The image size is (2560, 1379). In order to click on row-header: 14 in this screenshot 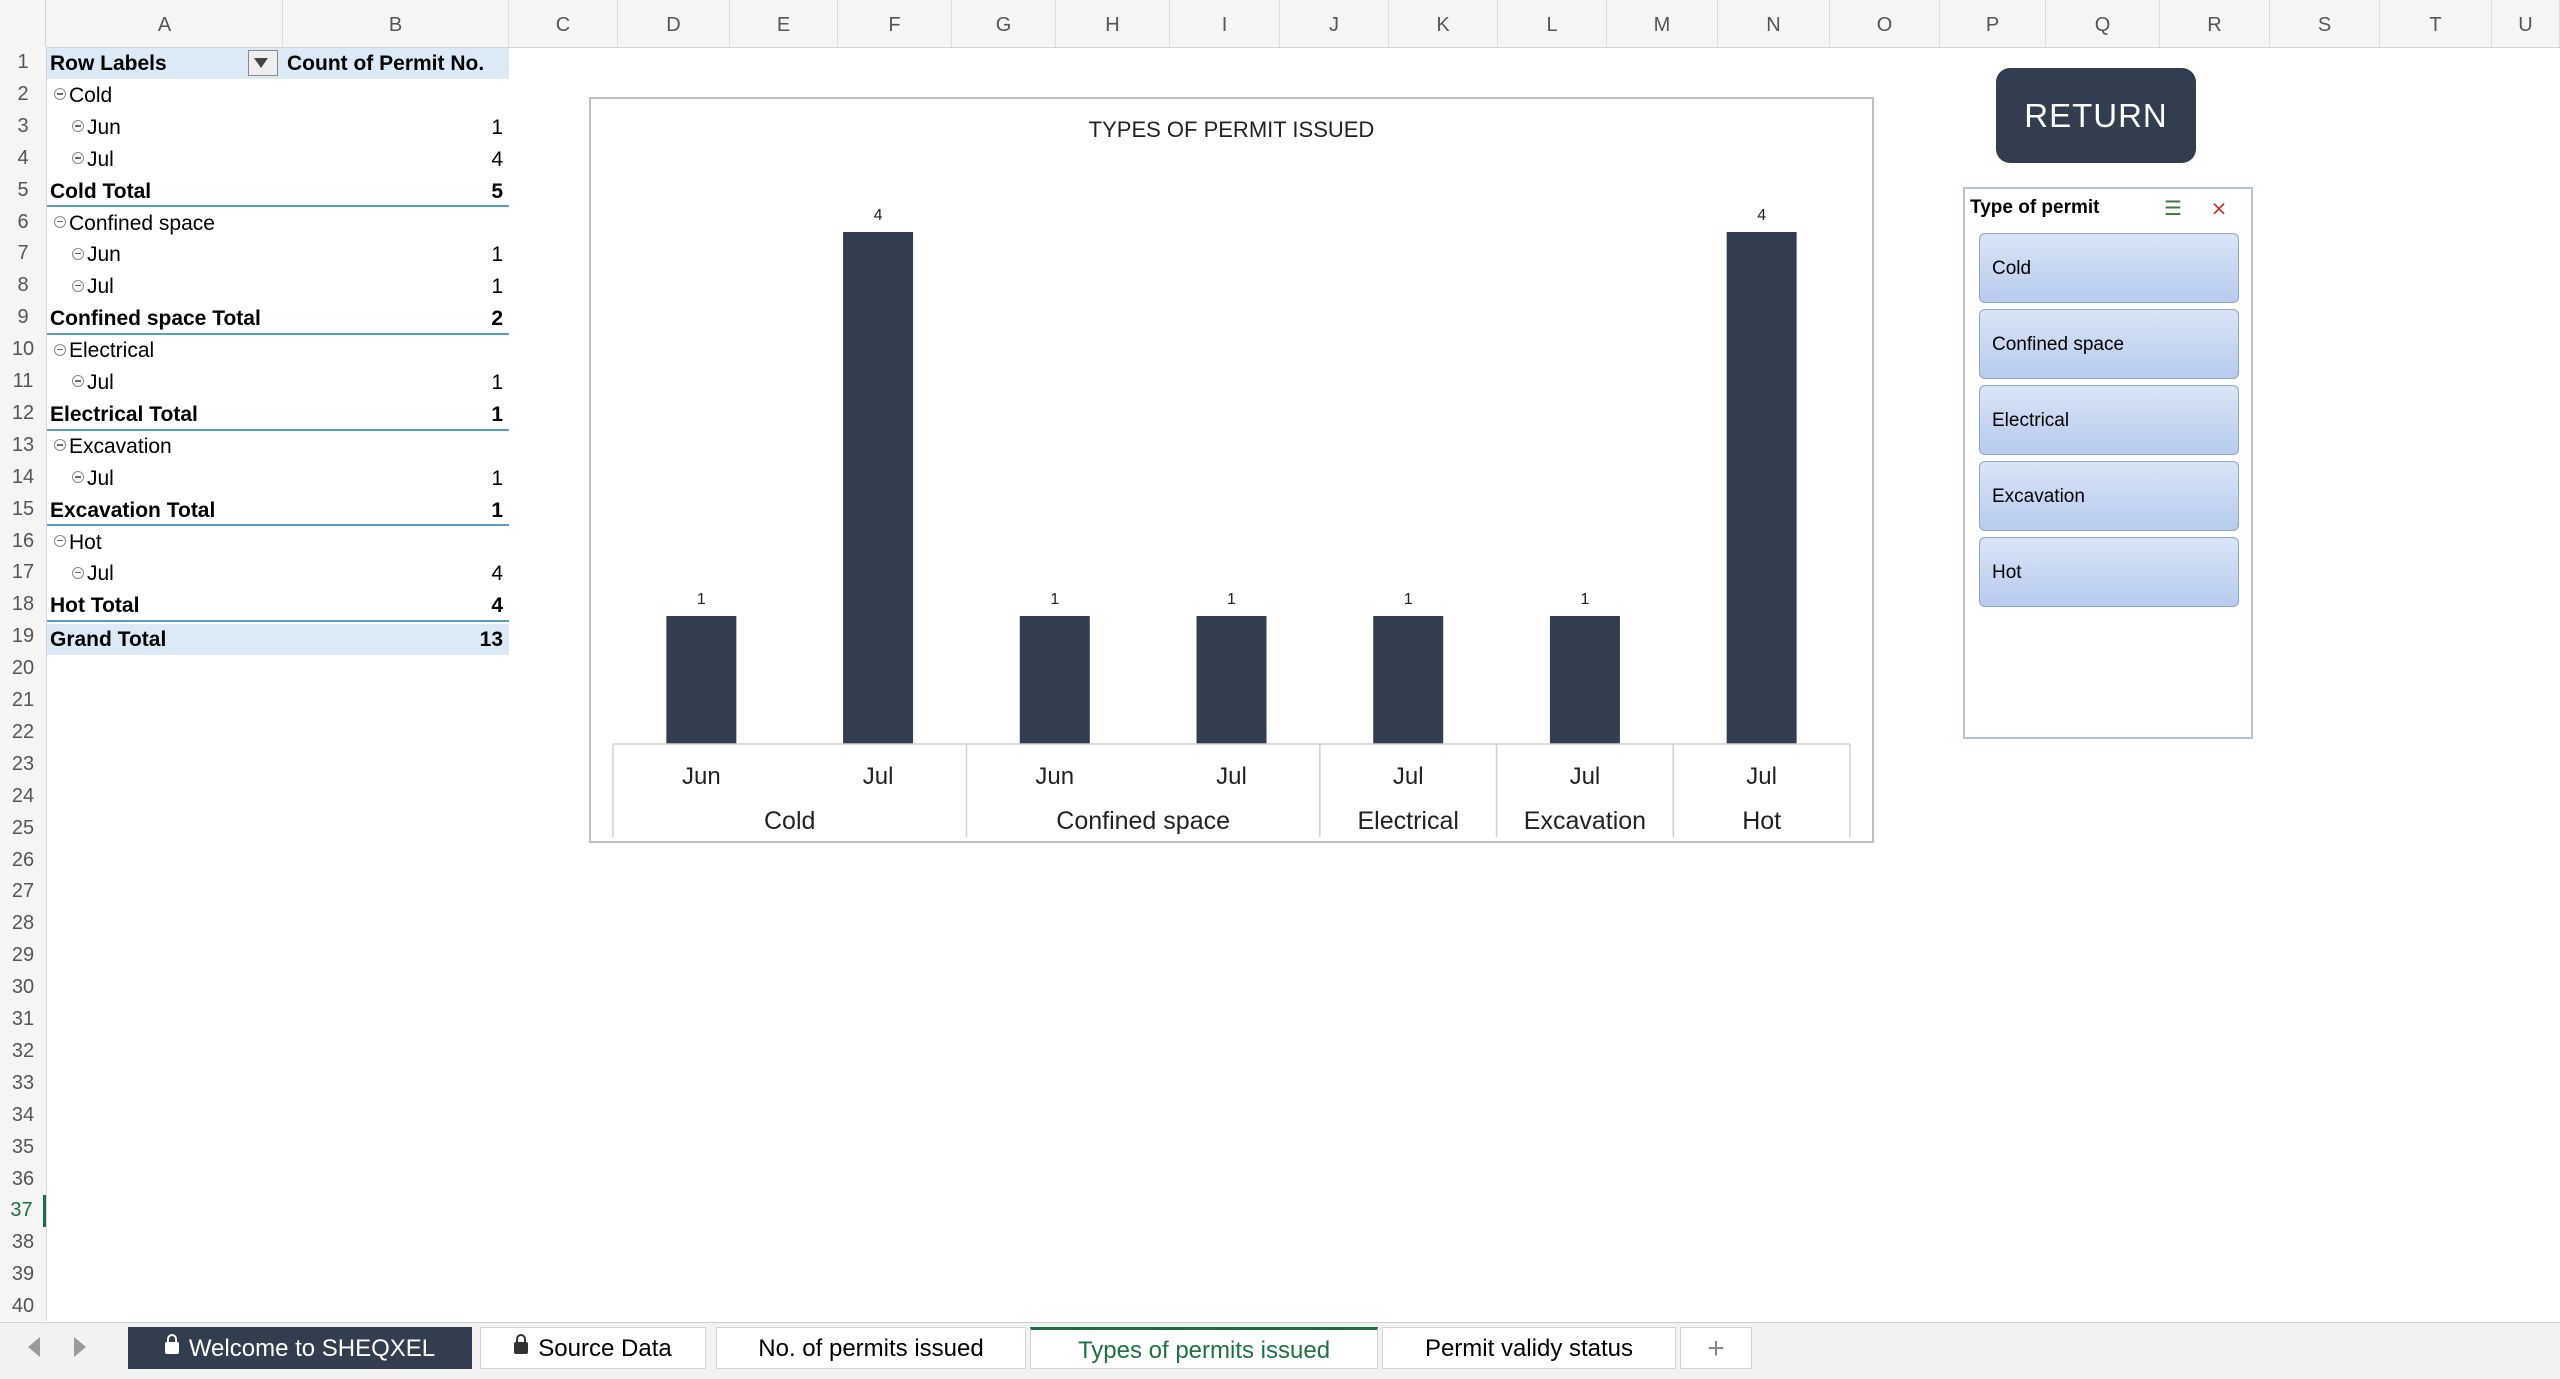, I will do `click(23, 478)`.